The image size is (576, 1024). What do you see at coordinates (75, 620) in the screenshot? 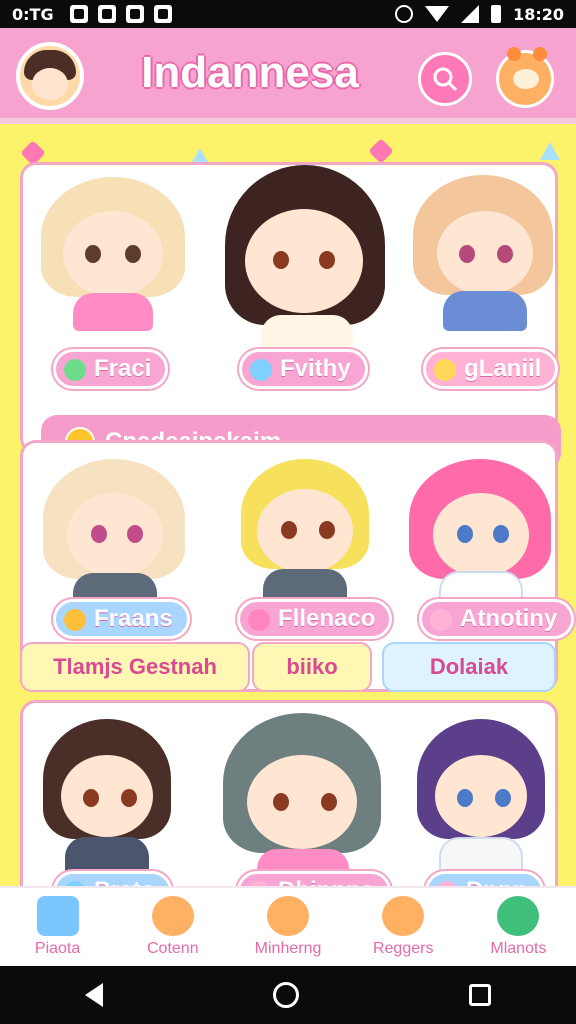
I see `heart-icon` at bounding box center [75, 620].